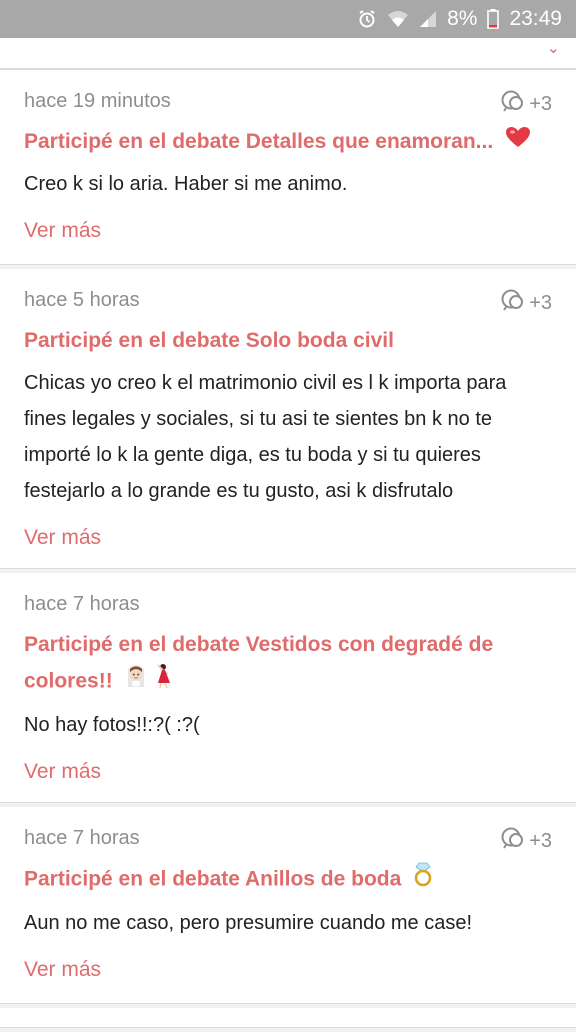  I want to click on signal-icon, so click(428, 19).